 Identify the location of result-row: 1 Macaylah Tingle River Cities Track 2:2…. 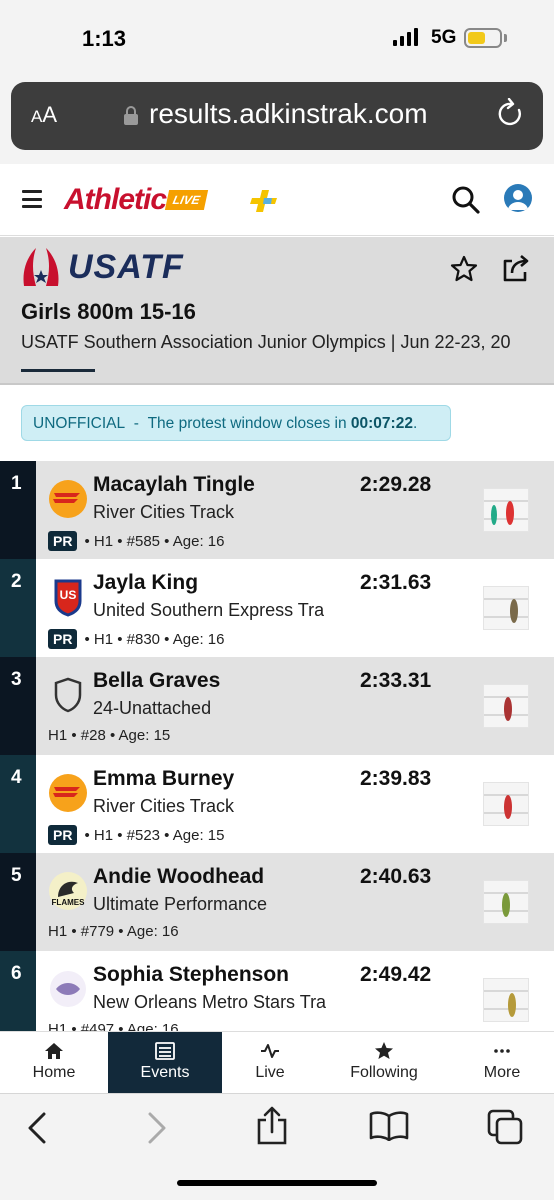
(277, 510).